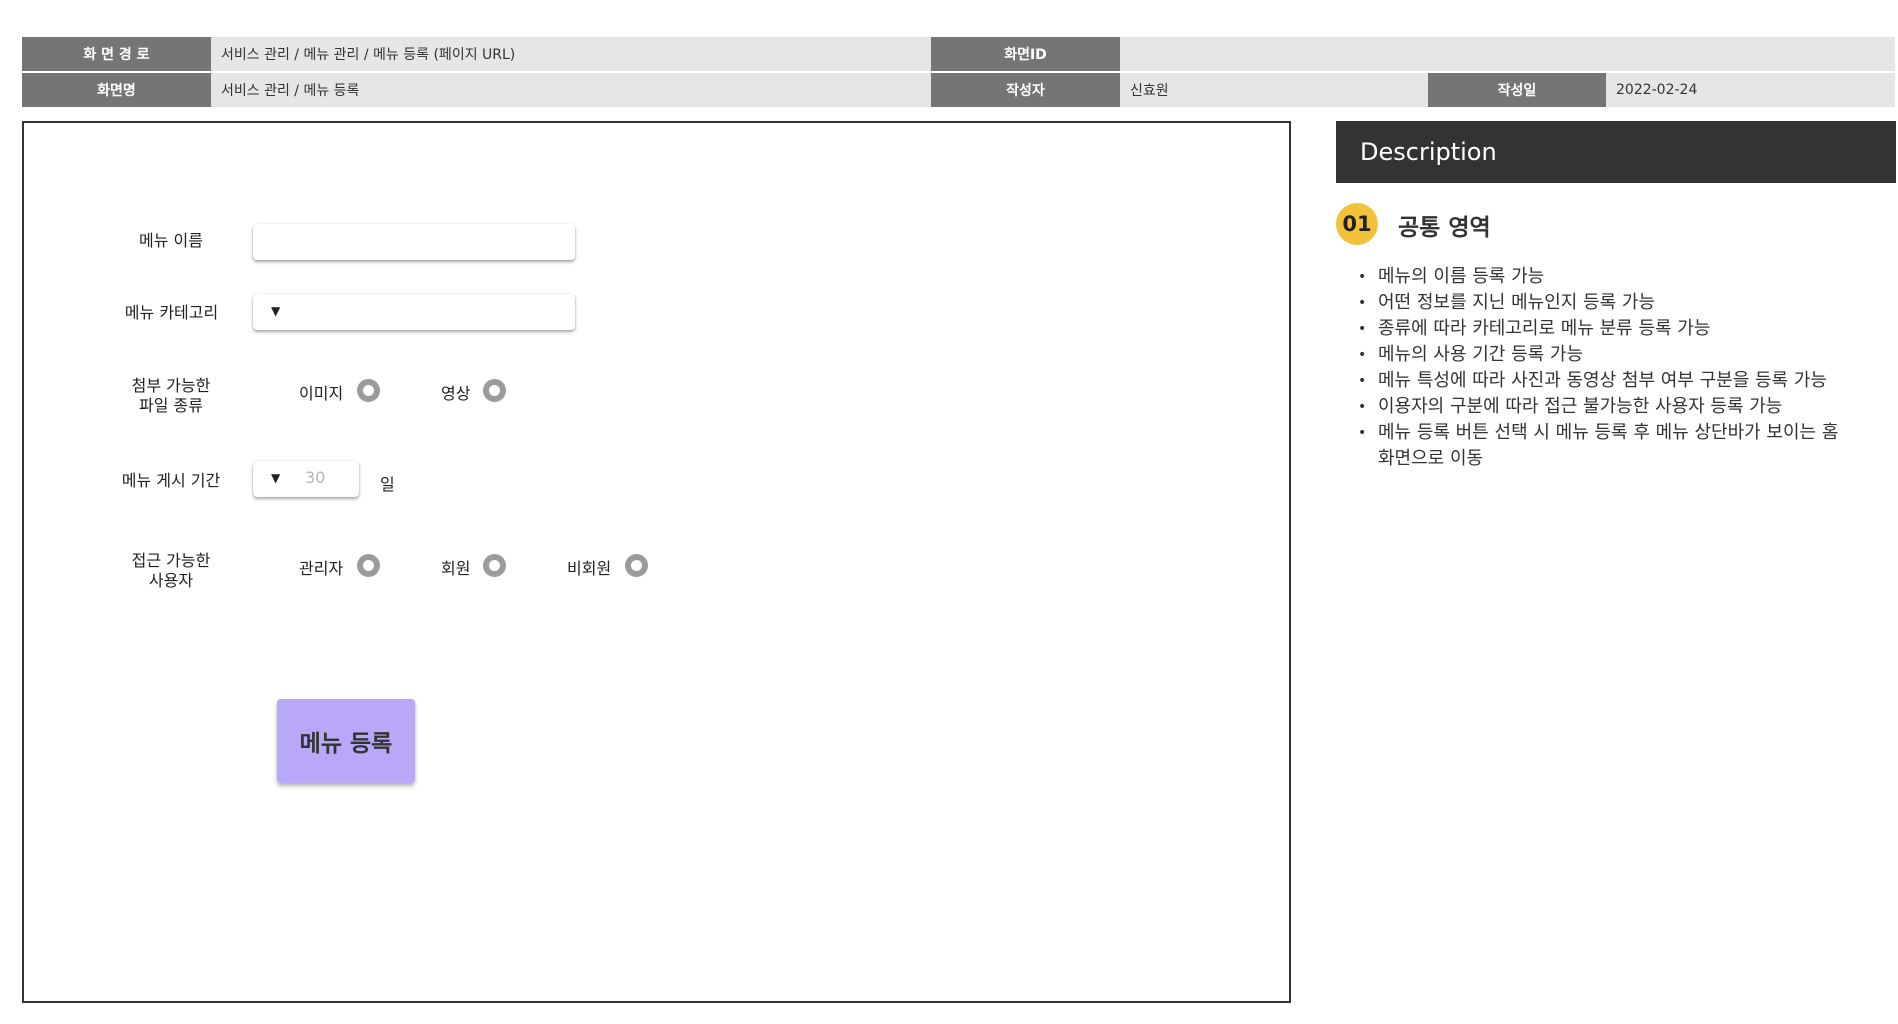 This screenshot has width=1898, height=1024. I want to click on screen-name-label: 화면명, so click(116, 90).